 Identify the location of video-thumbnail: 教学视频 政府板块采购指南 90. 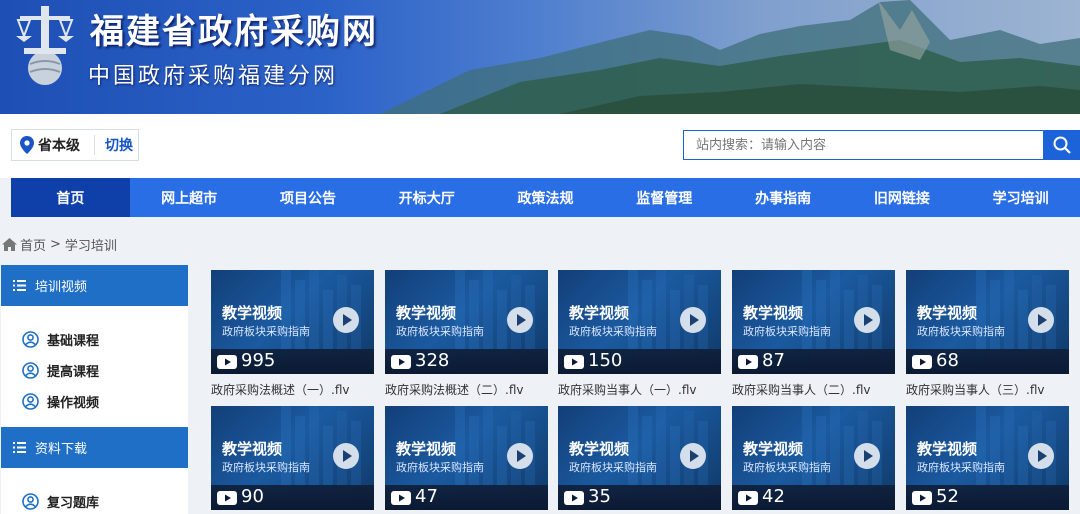
(292, 458).